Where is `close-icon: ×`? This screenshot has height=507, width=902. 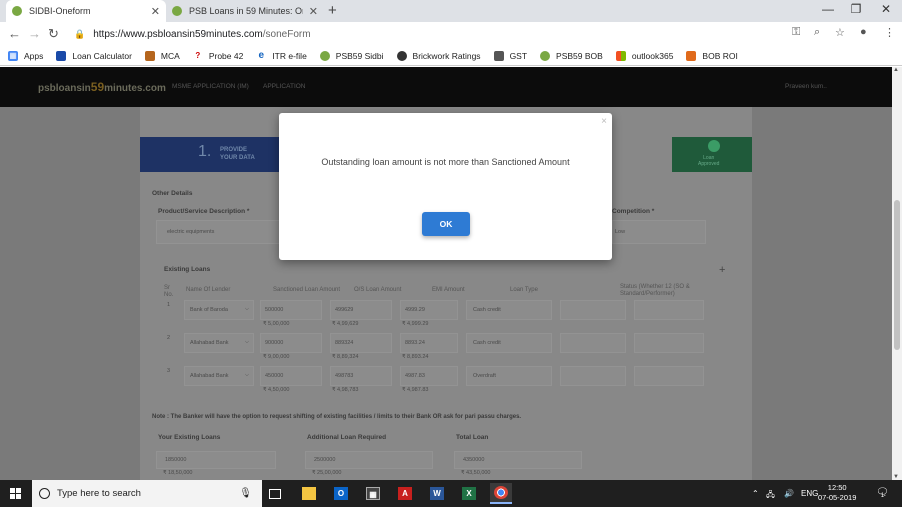
close-icon: × is located at coordinates (604, 121).